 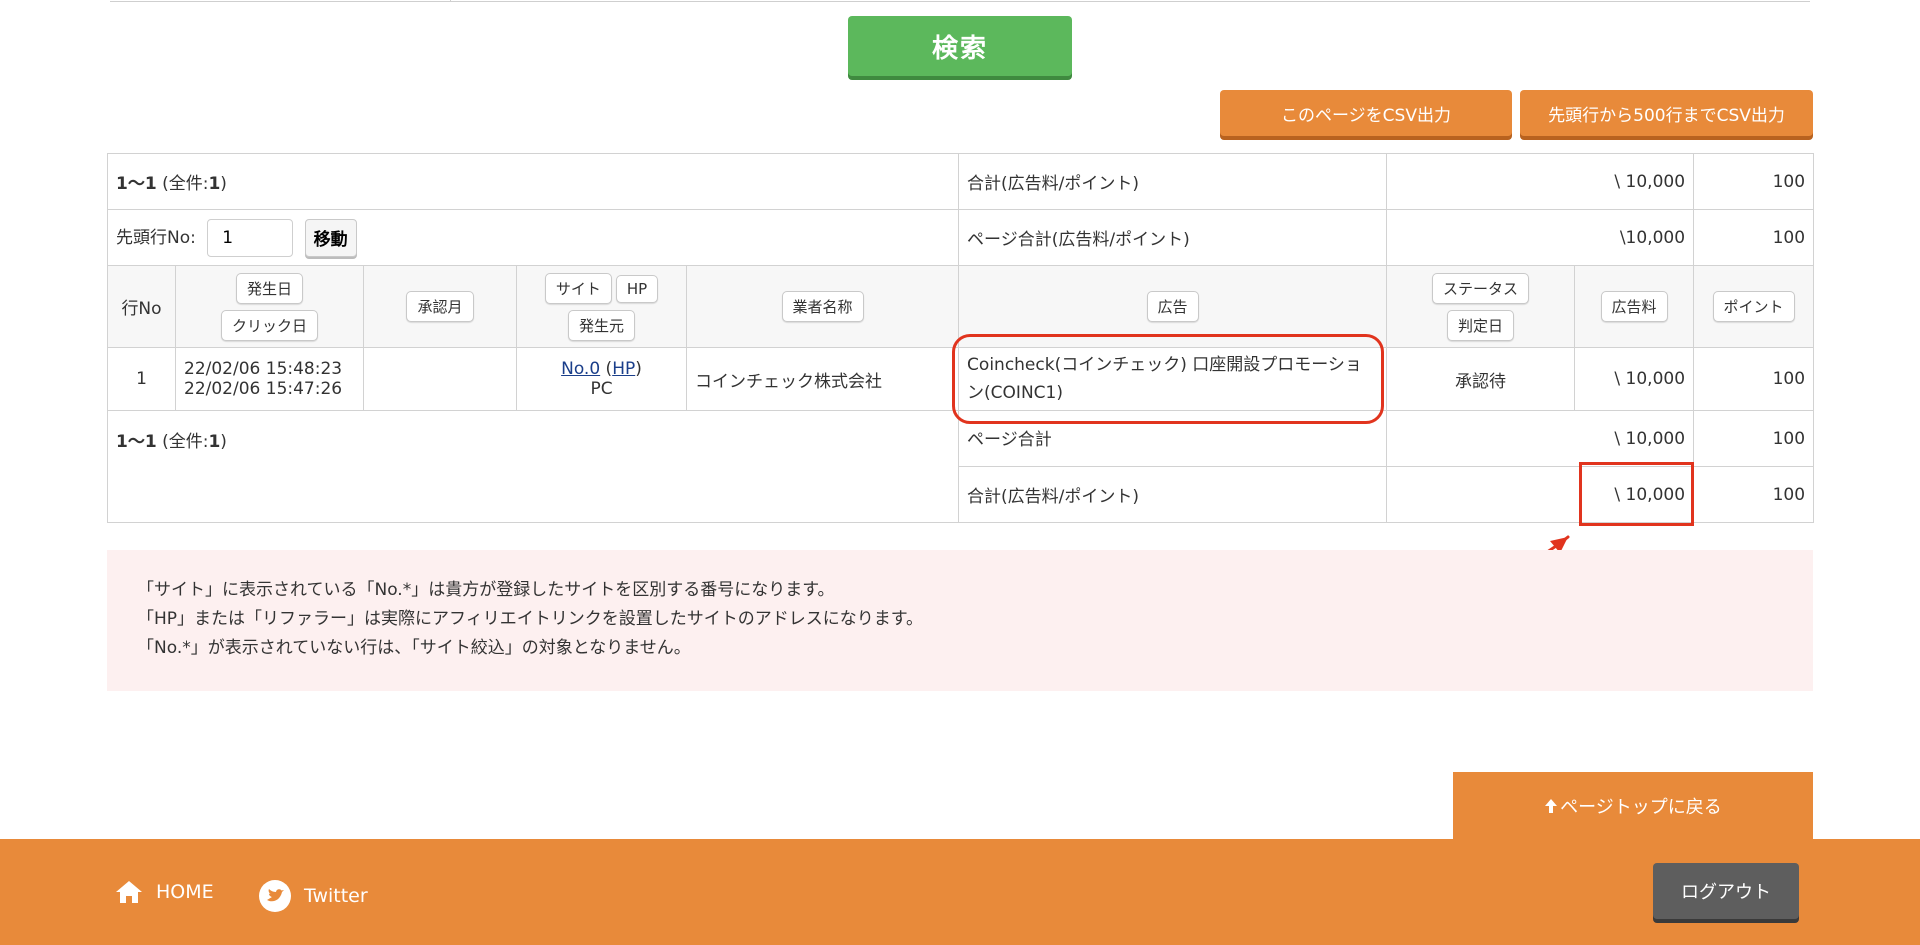 I want to click on row-status: 承認待, so click(x=1481, y=379).